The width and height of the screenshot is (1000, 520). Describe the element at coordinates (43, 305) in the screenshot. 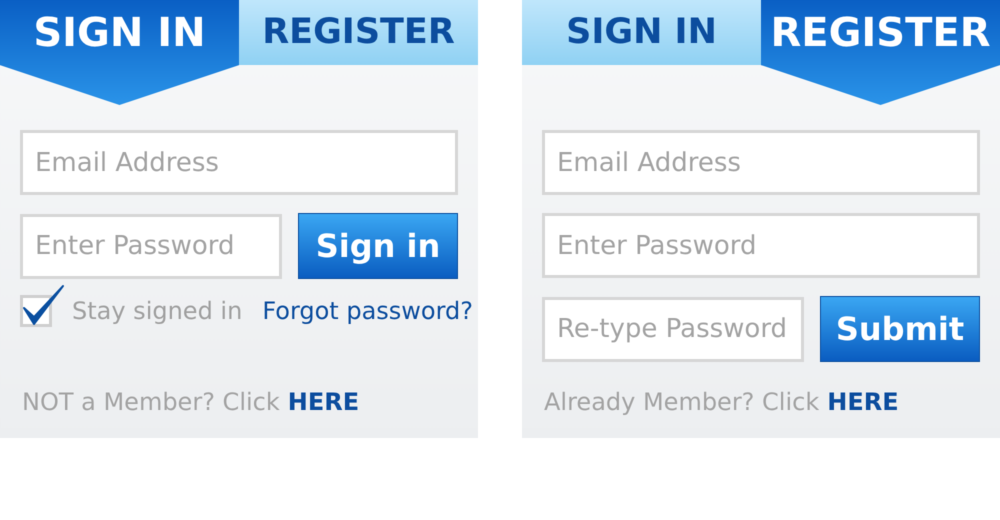

I see `checkbox` at that location.